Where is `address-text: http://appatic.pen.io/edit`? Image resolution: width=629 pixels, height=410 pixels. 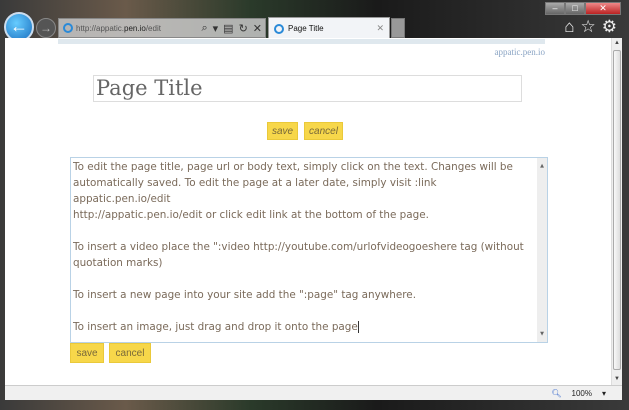
address-text: http://appatic.pen.io/edit is located at coordinates (118, 28).